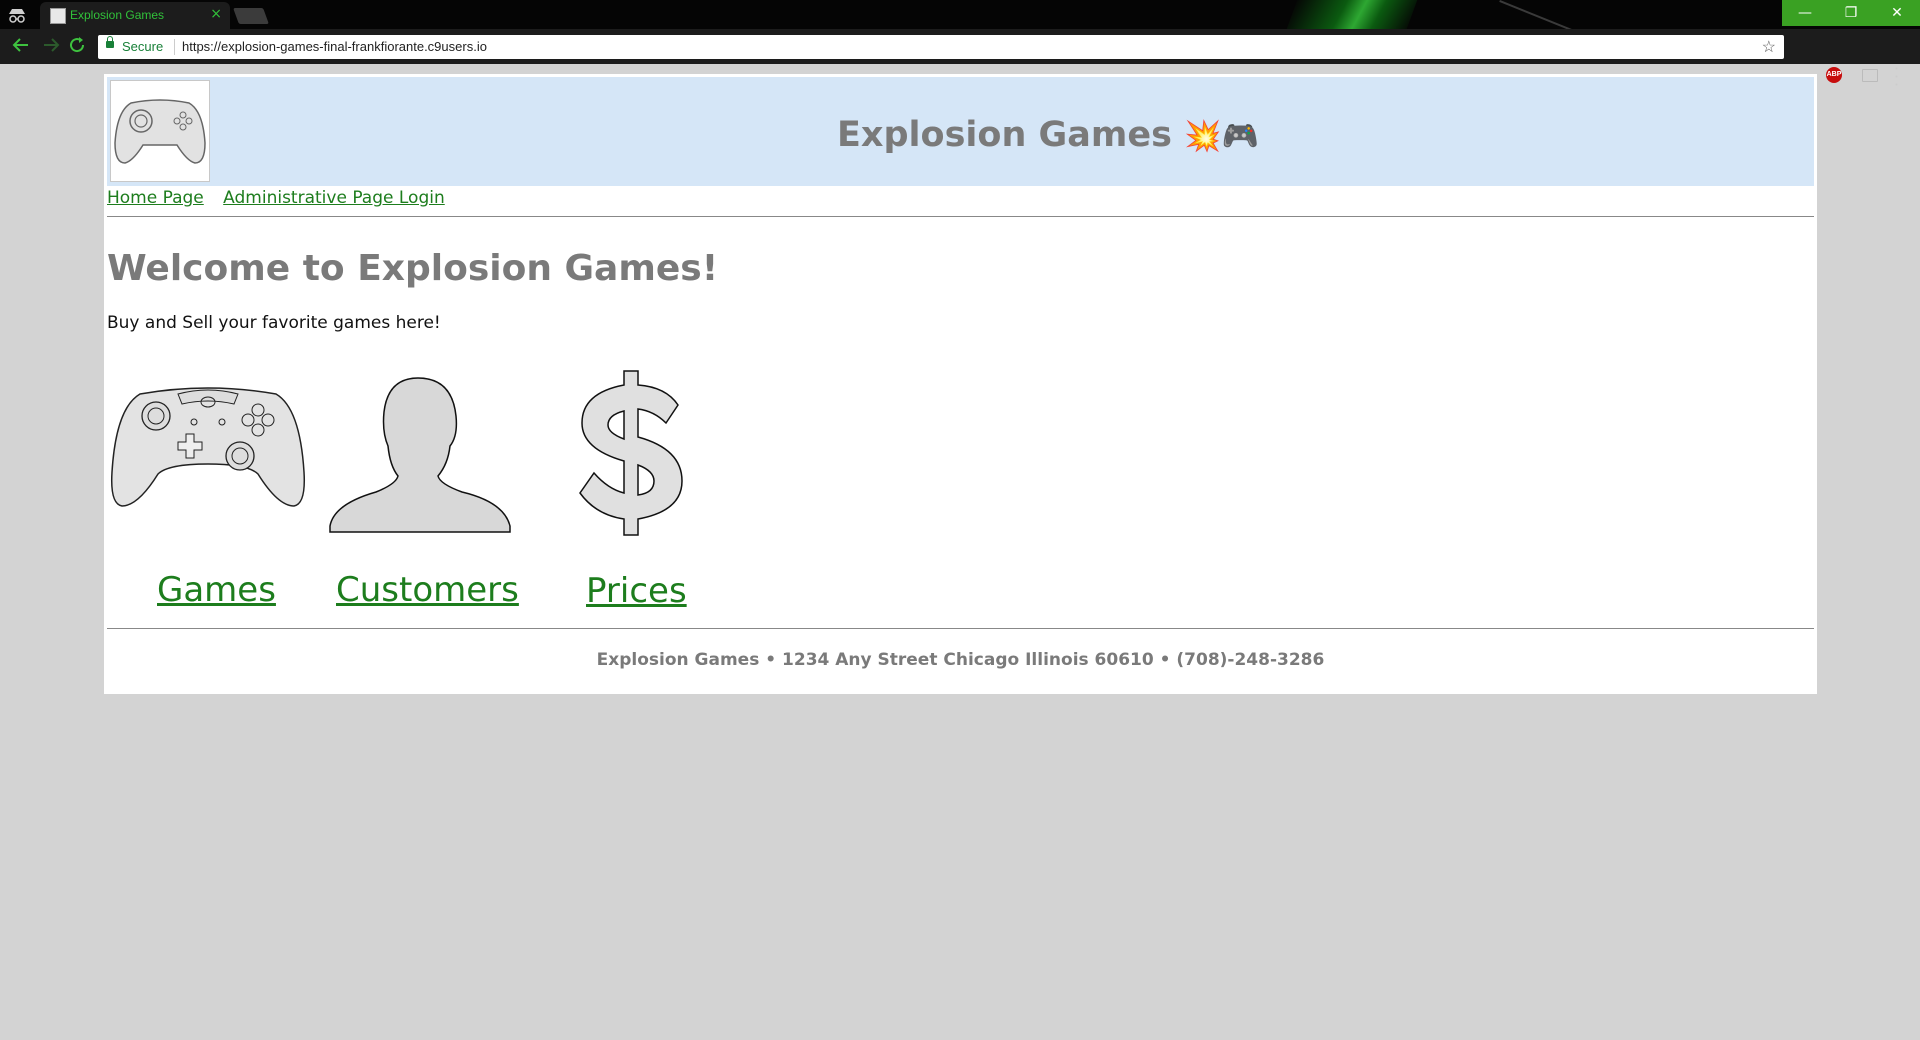 The height and width of the screenshot is (1040, 1920). What do you see at coordinates (251, 16) in the screenshot?
I see `new-tab-button` at bounding box center [251, 16].